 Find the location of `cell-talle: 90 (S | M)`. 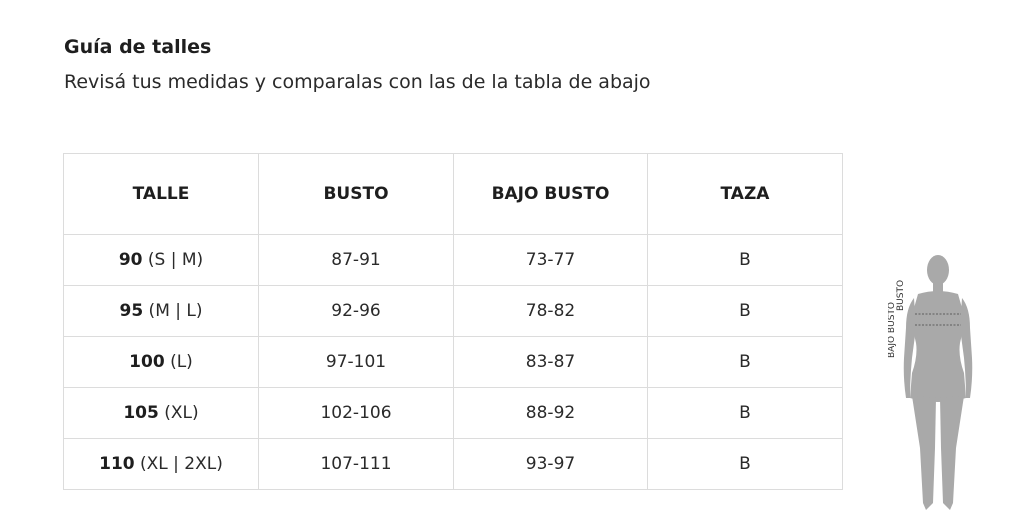

cell-talle: 90 (S | M) is located at coordinates (161, 260).